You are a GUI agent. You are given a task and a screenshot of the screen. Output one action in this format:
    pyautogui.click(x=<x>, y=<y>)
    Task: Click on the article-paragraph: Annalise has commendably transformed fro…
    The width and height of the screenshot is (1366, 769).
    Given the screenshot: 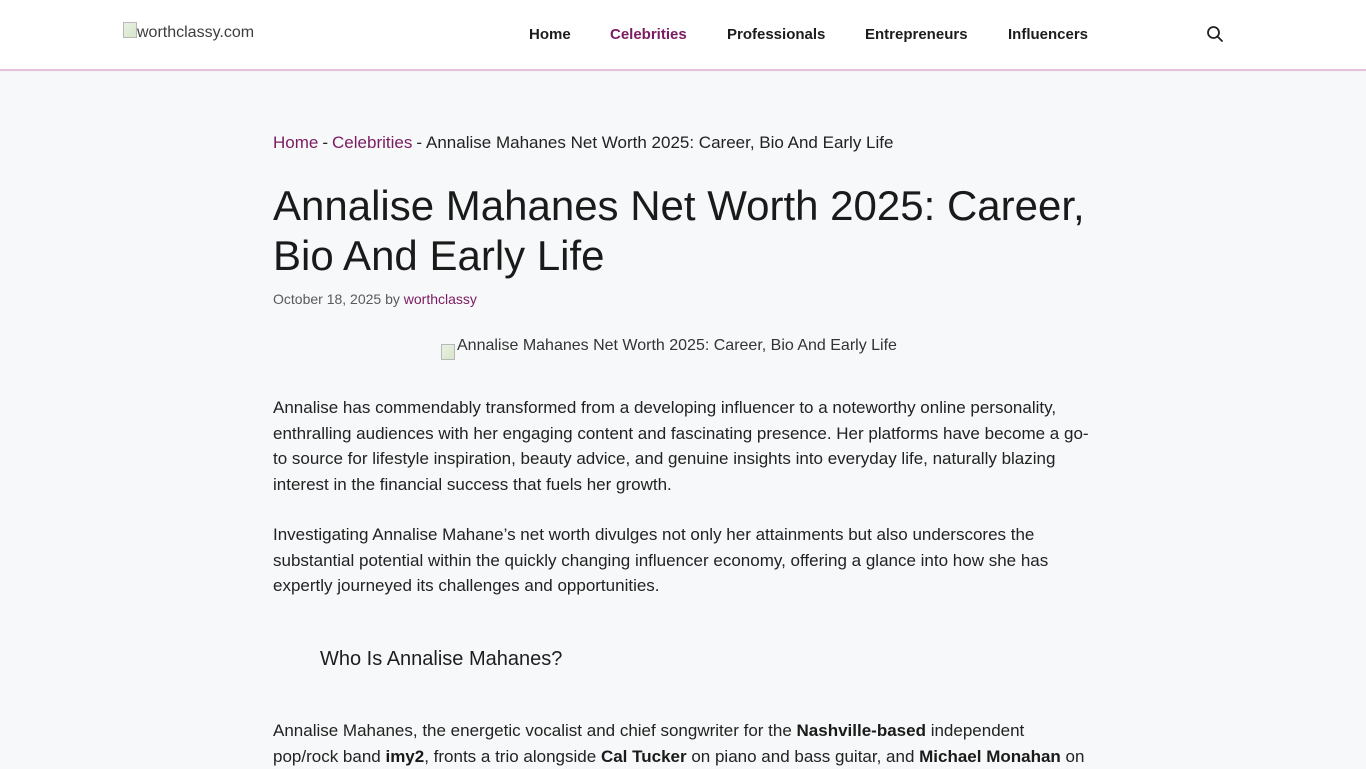 What is the action you would take?
    pyautogui.click(x=681, y=446)
    